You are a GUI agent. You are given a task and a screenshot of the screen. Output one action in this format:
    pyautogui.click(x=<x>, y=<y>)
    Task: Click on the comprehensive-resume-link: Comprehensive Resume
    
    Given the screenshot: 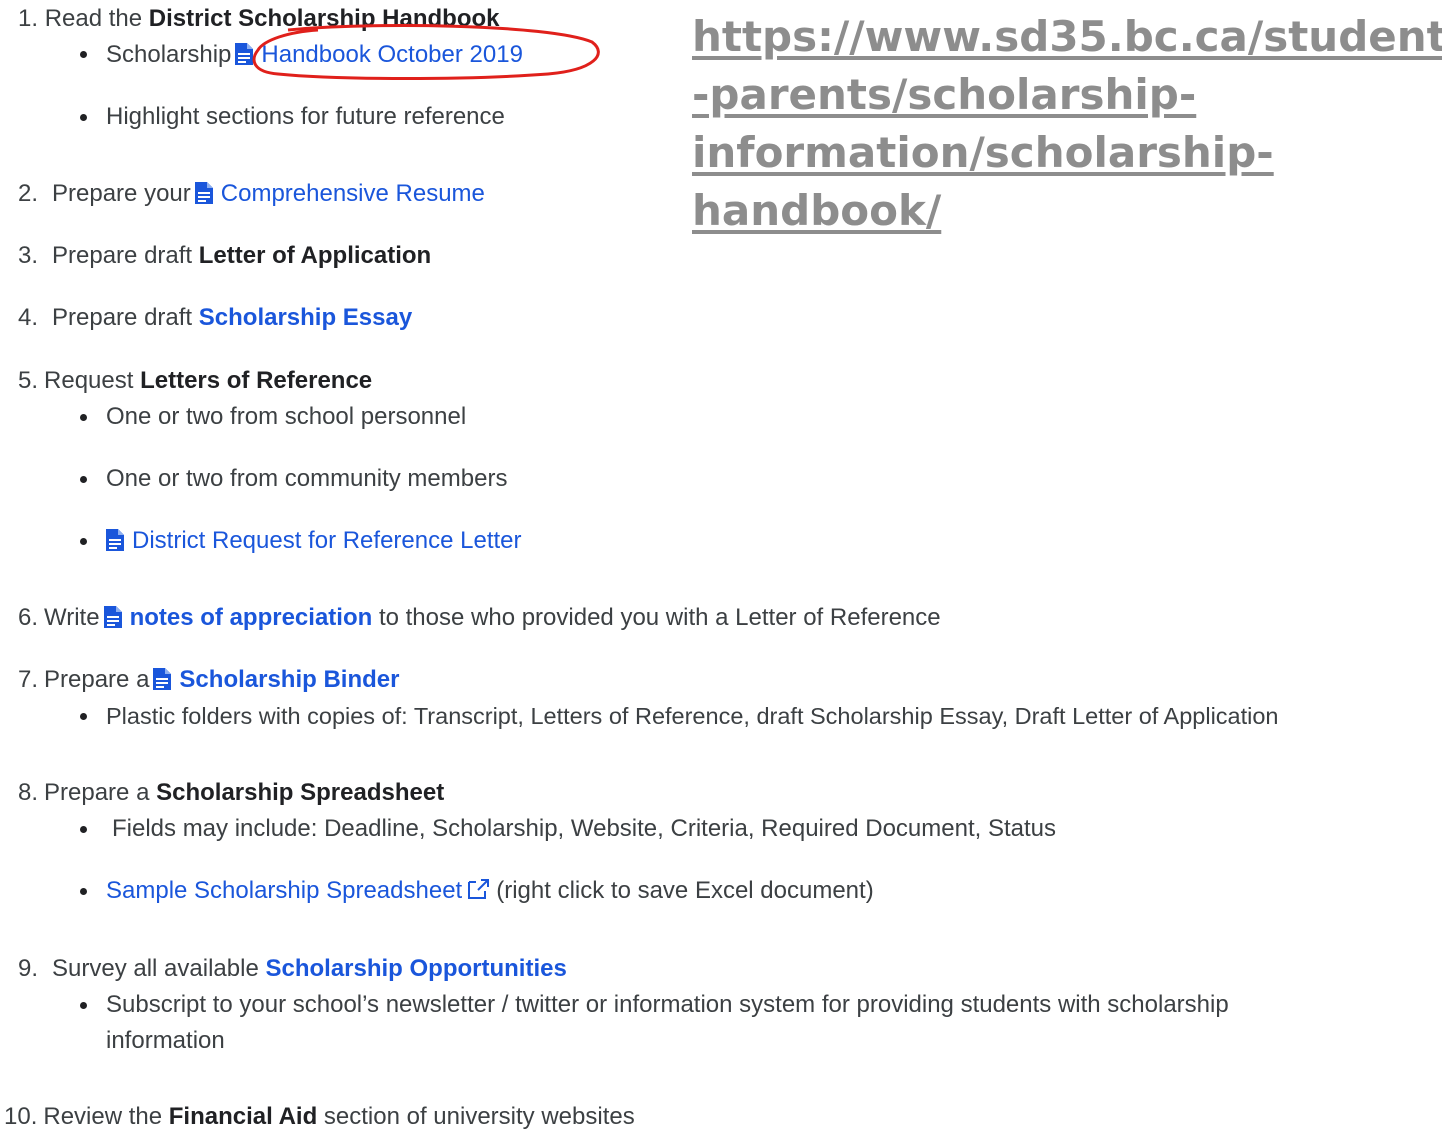 What is the action you would take?
    pyautogui.click(x=353, y=193)
    